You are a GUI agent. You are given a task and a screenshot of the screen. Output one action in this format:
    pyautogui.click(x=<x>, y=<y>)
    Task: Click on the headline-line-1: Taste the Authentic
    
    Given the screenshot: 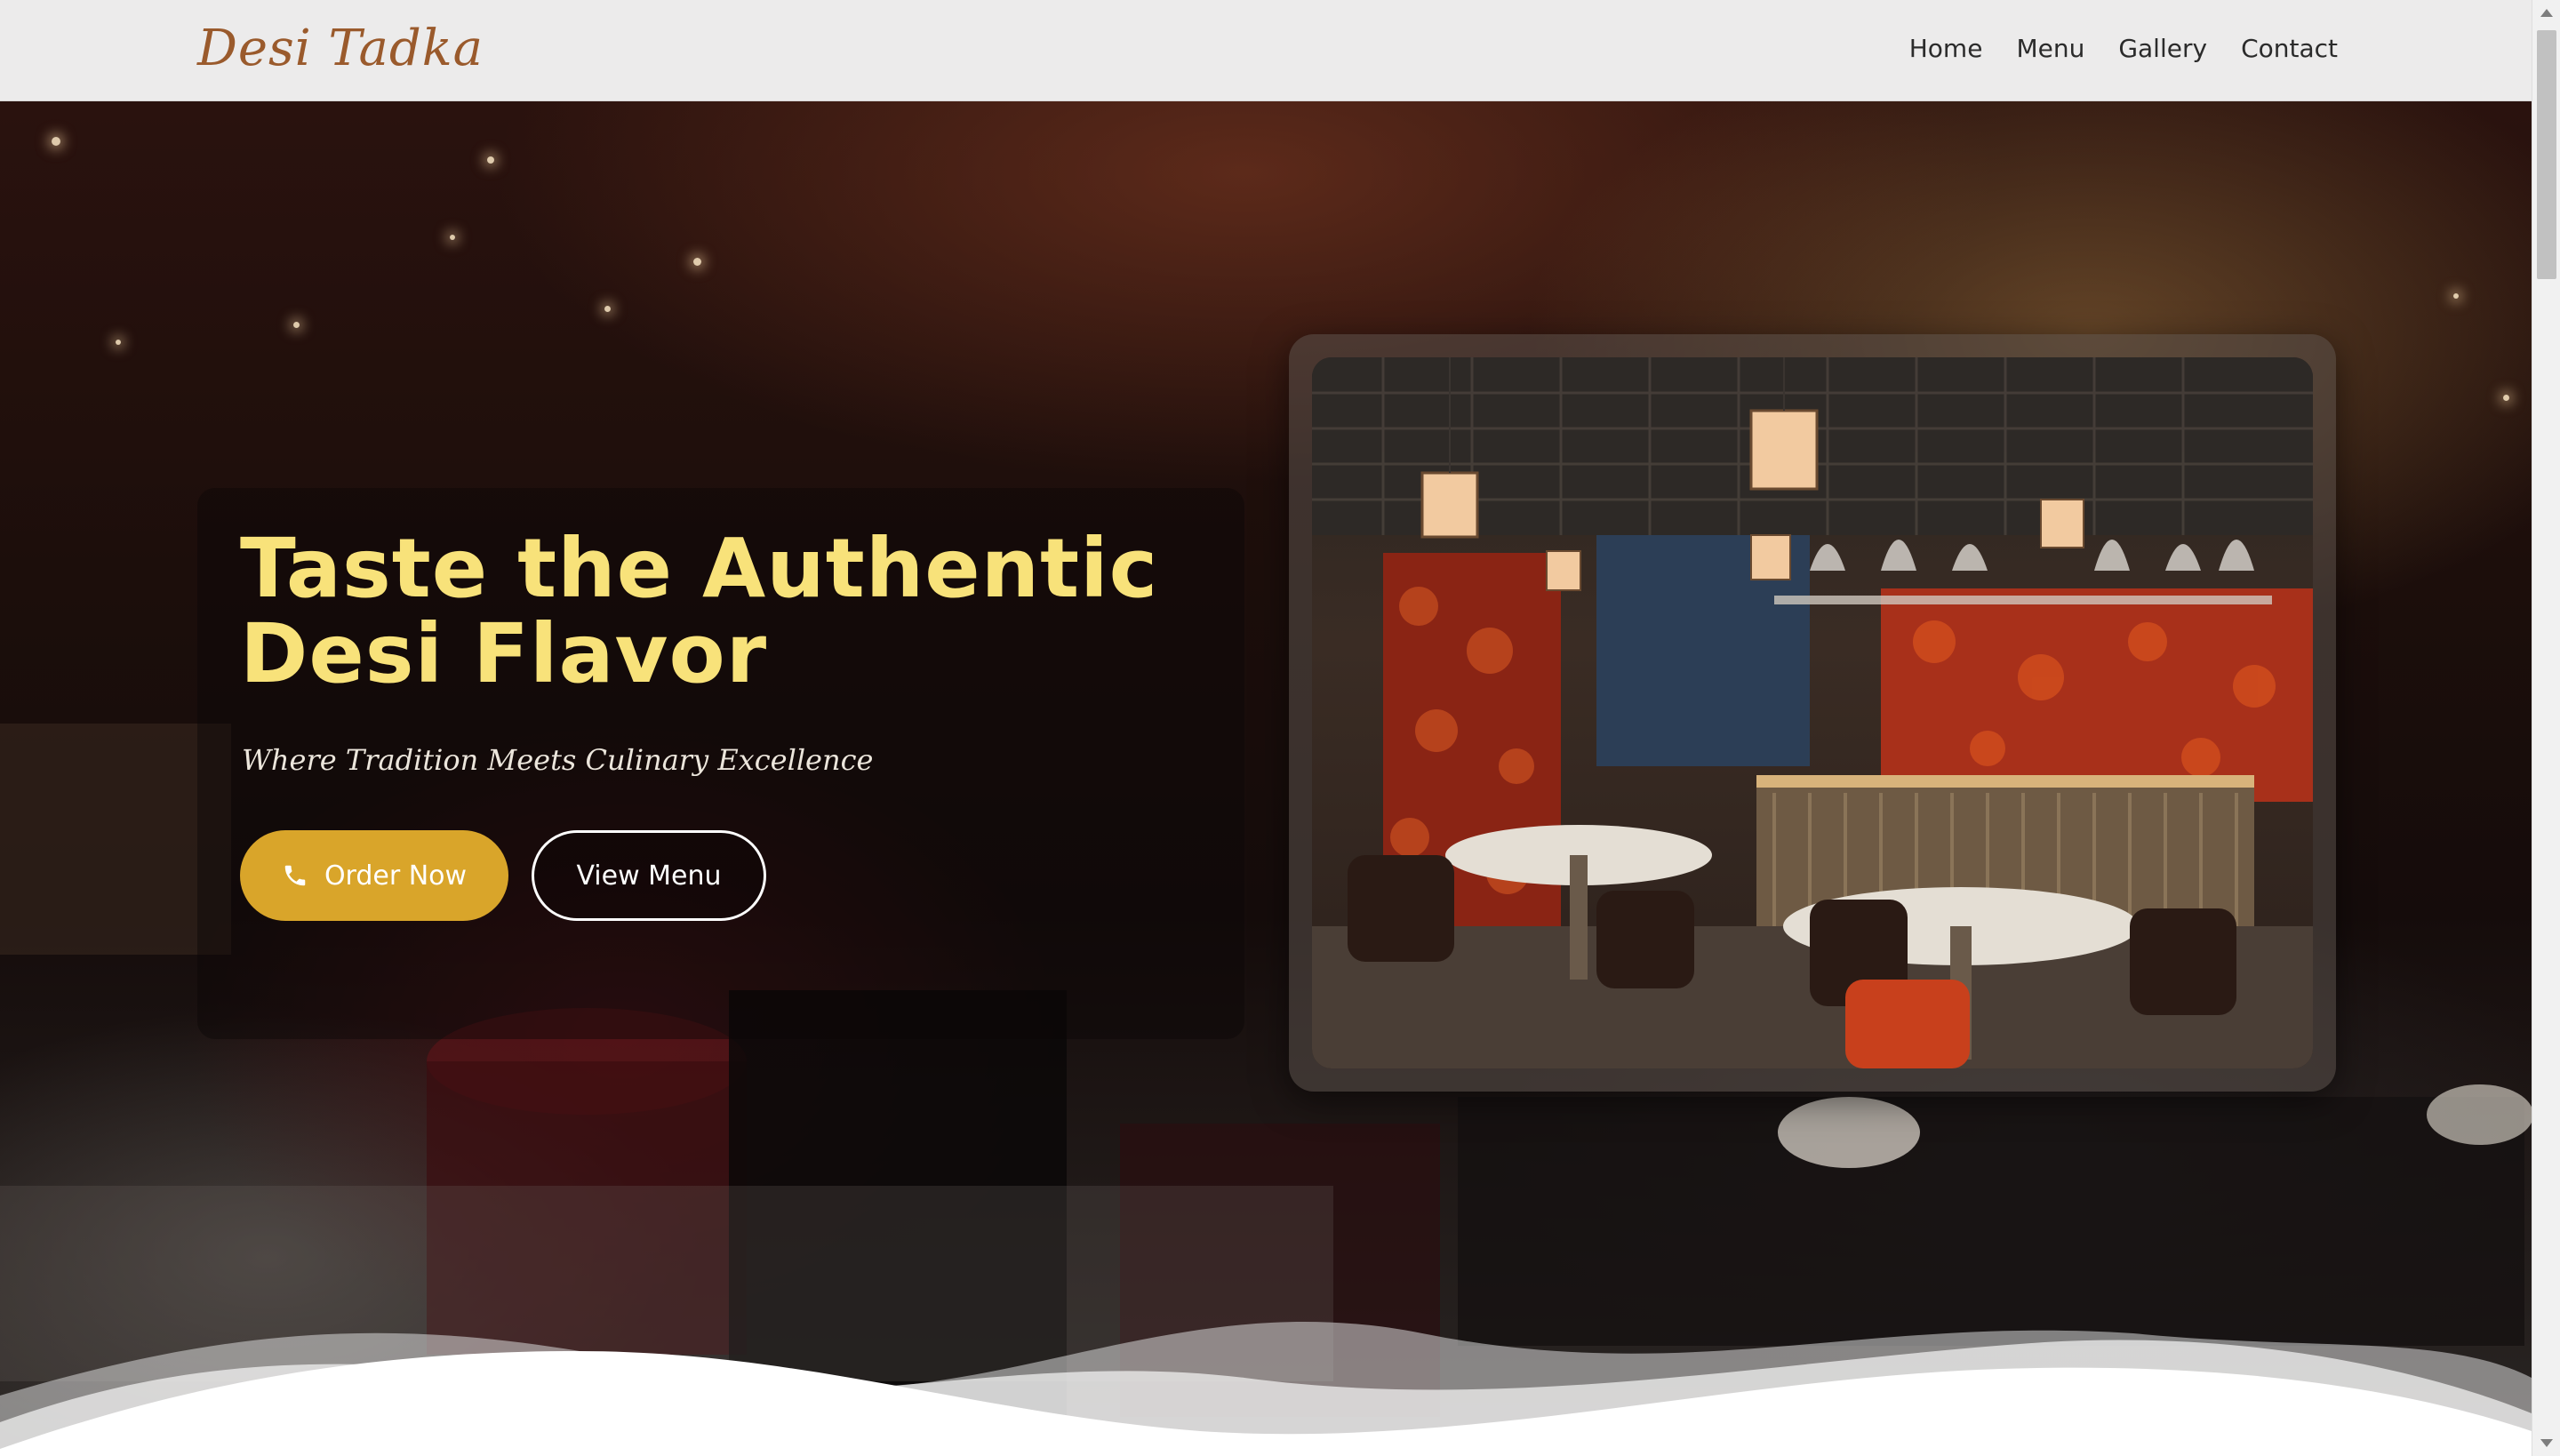 What is the action you would take?
    pyautogui.click(x=699, y=568)
    